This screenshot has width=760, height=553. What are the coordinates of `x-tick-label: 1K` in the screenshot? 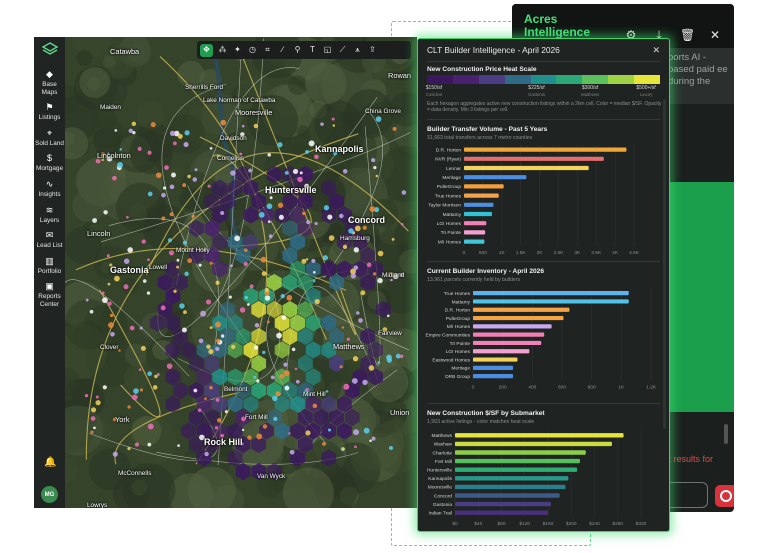 It's located at (502, 253).